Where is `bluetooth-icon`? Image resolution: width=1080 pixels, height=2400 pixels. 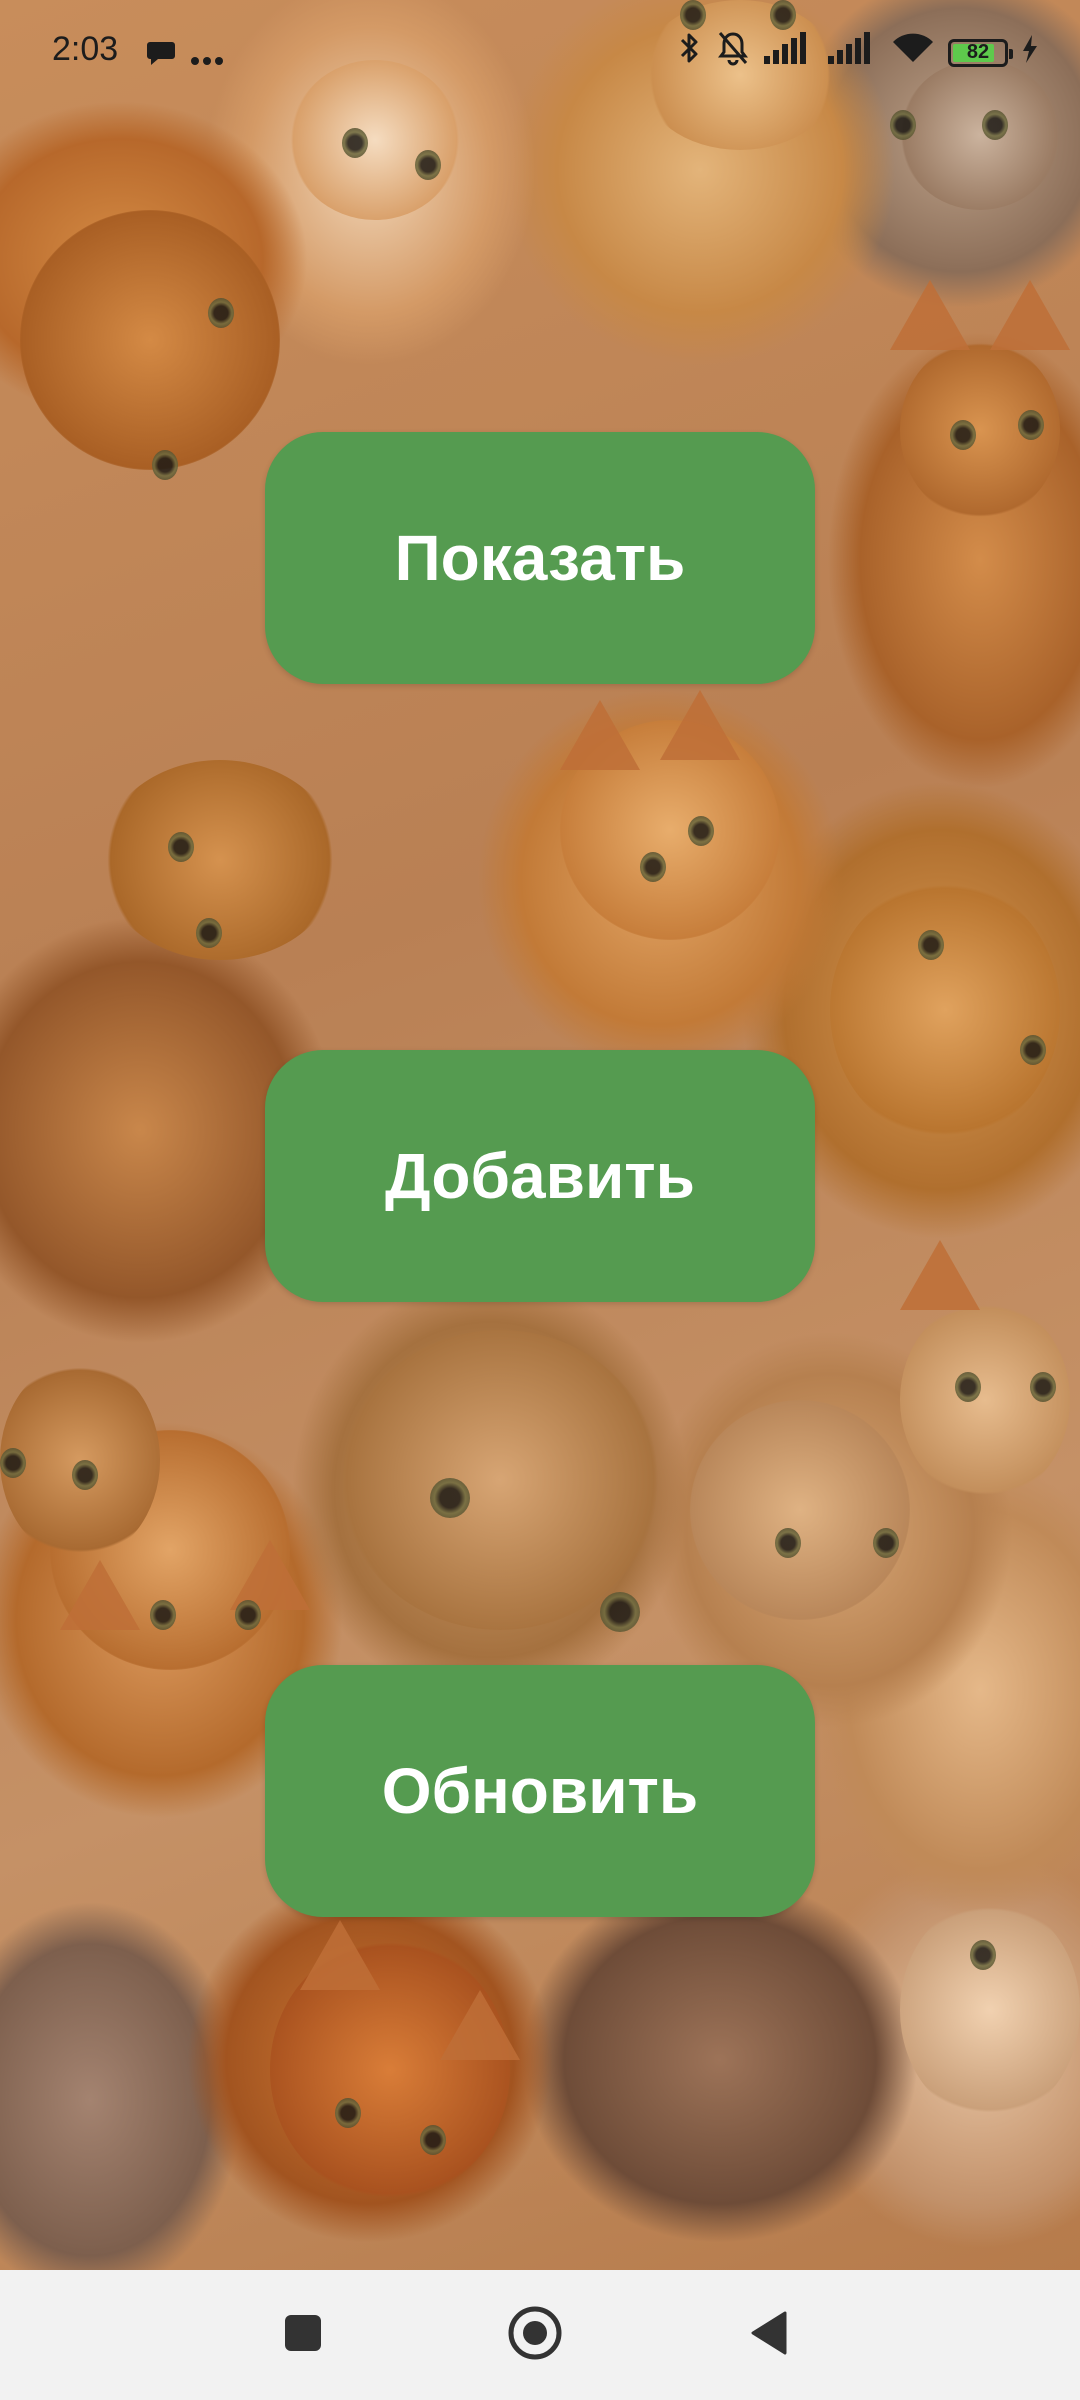
bluetooth-icon is located at coordinates (690, 52).